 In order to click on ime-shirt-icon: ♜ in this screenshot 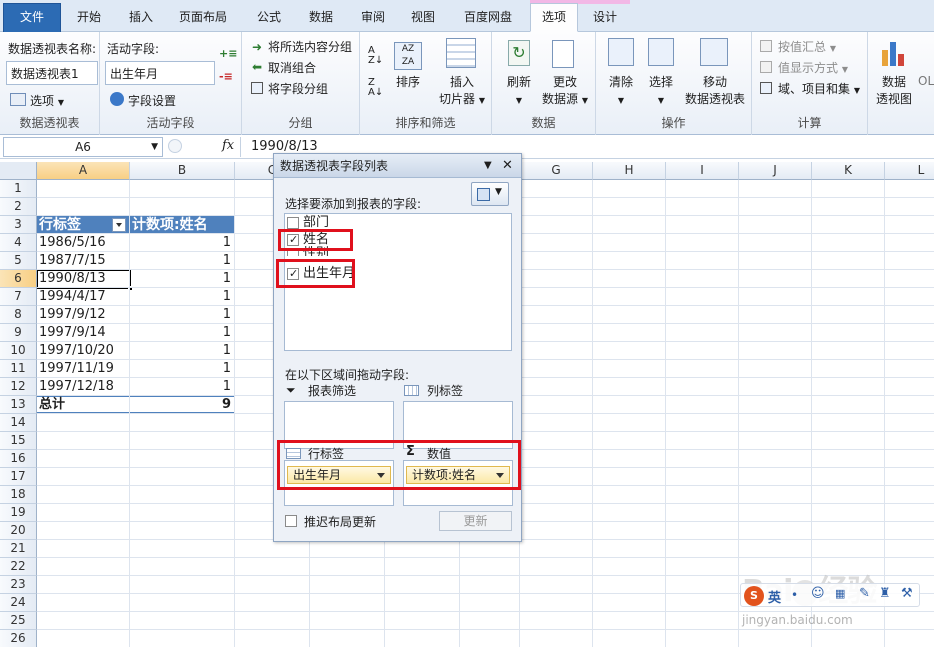, I will do `click(885, 593)`.